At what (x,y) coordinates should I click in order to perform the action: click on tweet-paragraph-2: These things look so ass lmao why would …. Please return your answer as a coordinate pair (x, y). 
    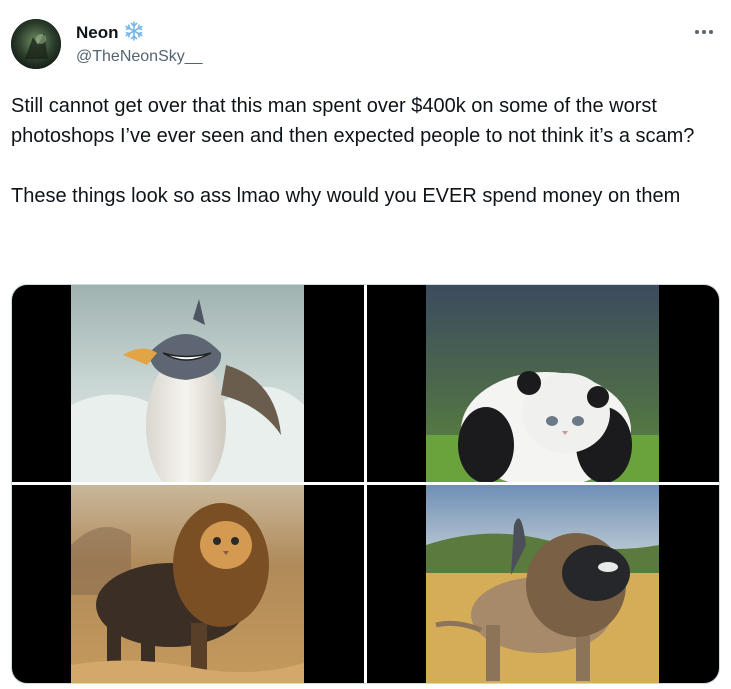
    Looking at the image, I should click on (346, 196).